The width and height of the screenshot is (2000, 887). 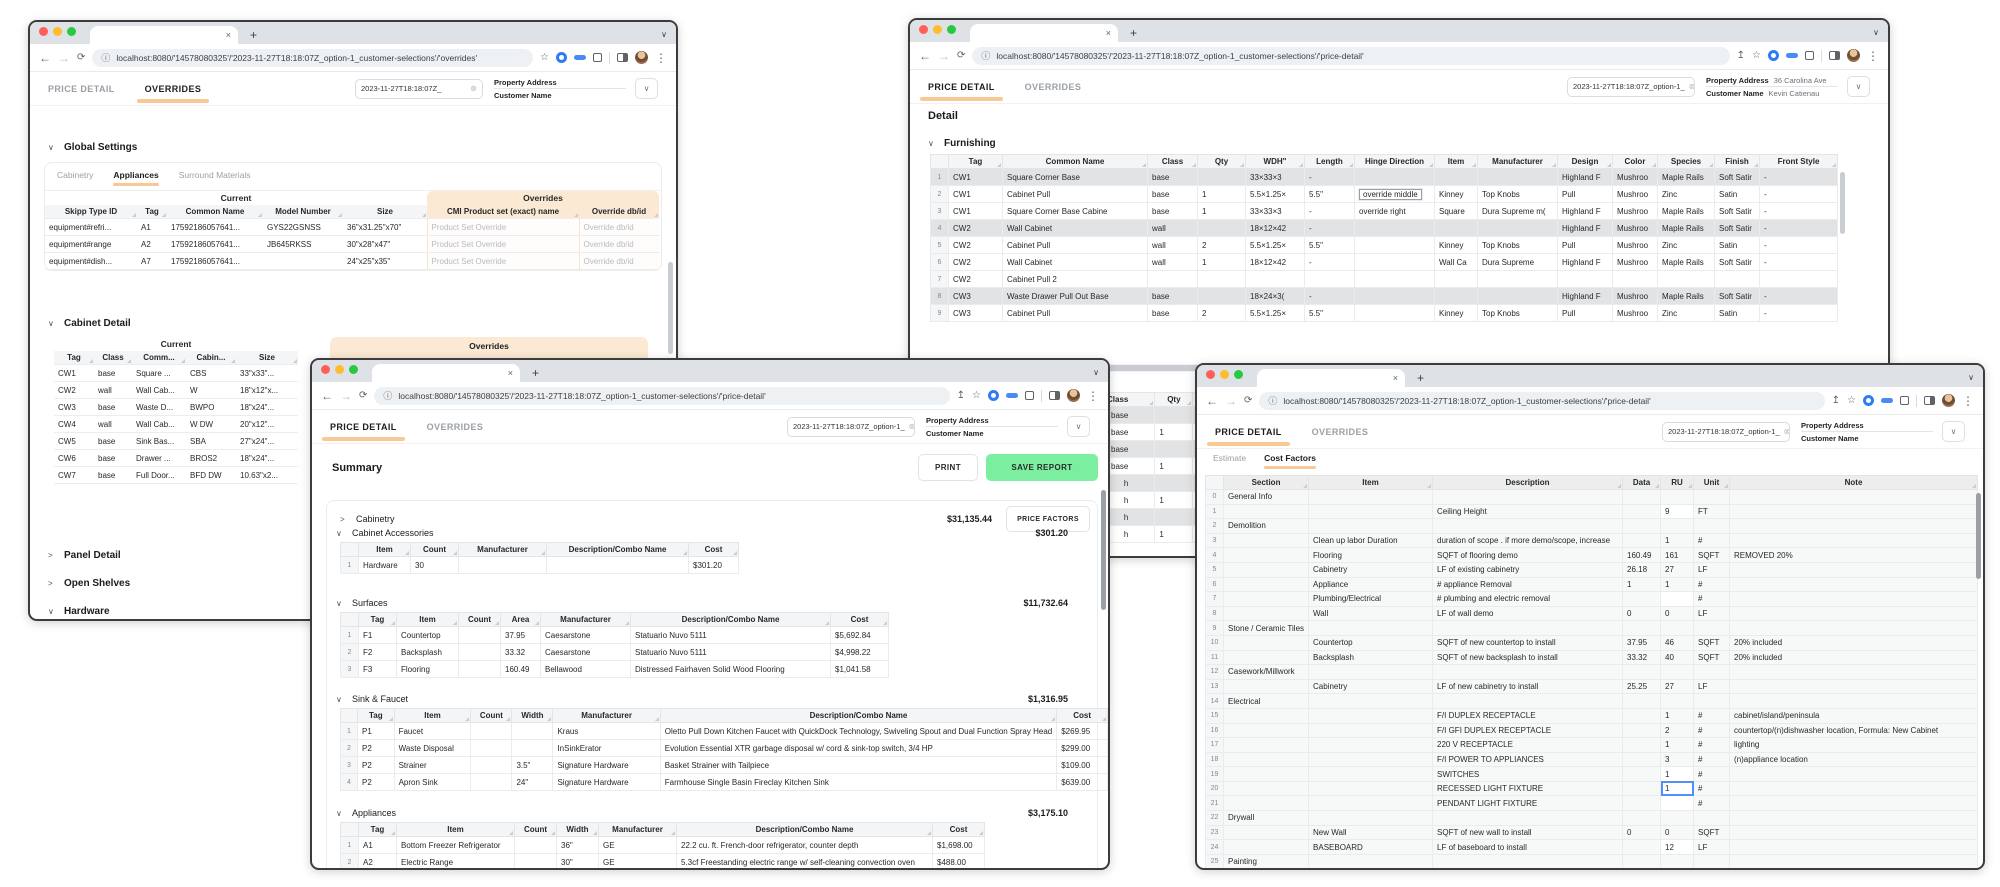 What do you see at coordinates (975, 161) in the screenshot?
I see `column-header-Tag: Tag` at bounding box center [975, 161].